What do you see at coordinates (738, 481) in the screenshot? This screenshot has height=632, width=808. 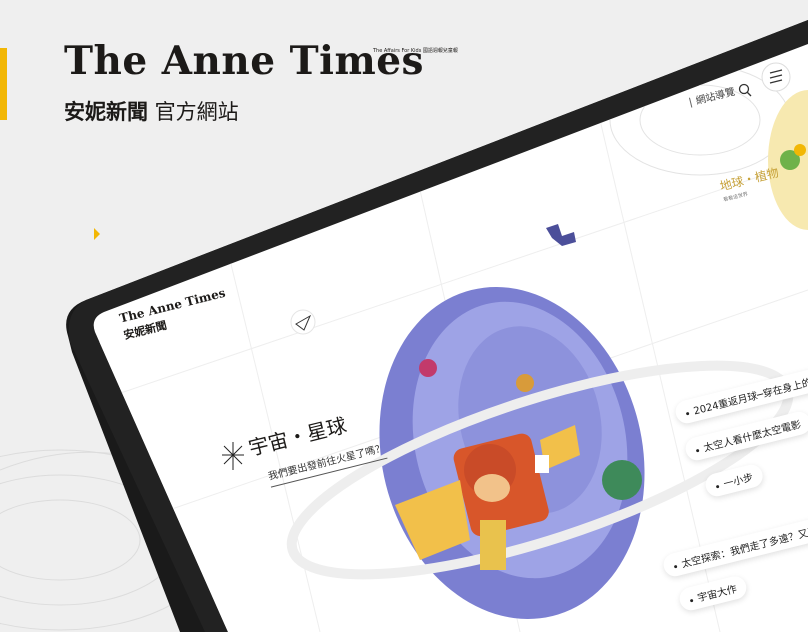 I see `list-item-label: 一小步` at bounding box center [738, 481].